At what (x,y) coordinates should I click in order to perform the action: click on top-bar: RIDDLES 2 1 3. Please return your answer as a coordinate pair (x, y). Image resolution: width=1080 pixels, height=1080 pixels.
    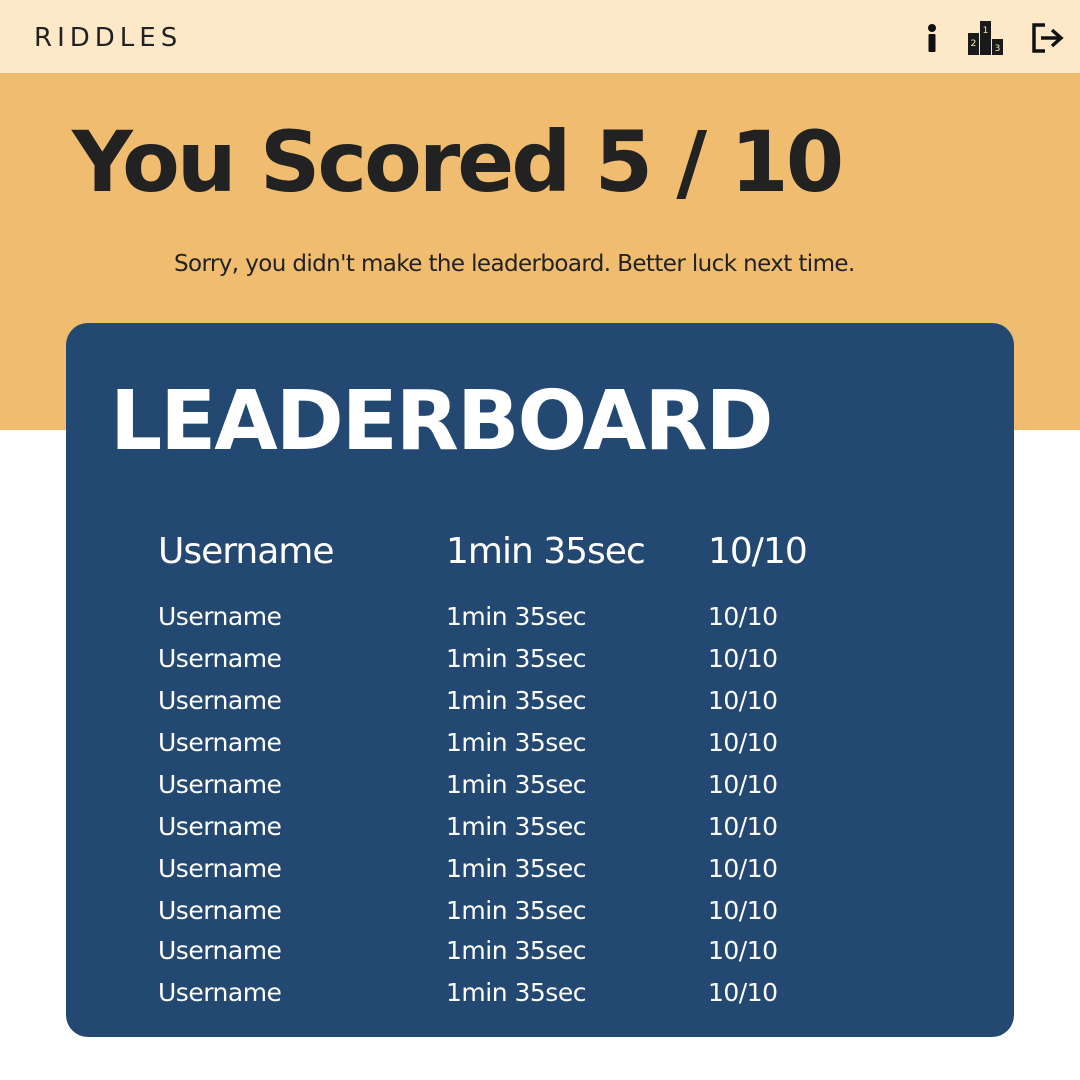
    Looking at the image, I should click on (540, 36).